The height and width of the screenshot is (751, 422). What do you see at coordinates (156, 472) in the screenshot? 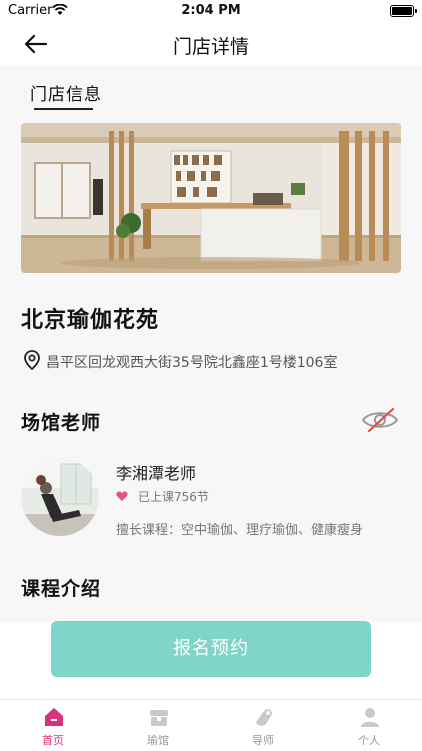
I see `teacher-name: 李湘潭老师` at bounding box center [156, 472].